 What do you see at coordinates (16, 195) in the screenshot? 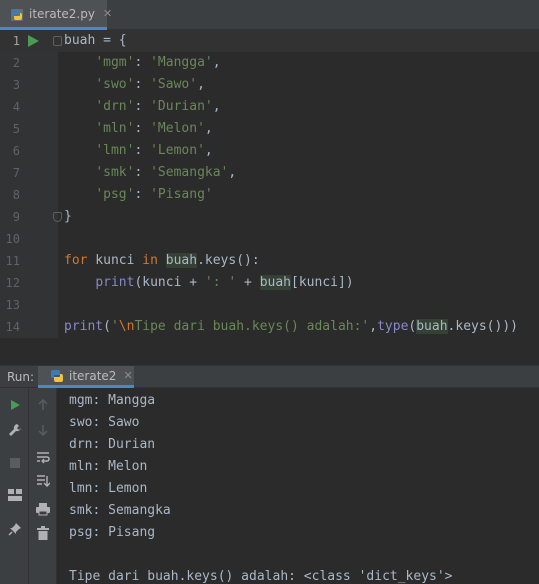
I see `line-number: 8` at bounding box center [16, 195].